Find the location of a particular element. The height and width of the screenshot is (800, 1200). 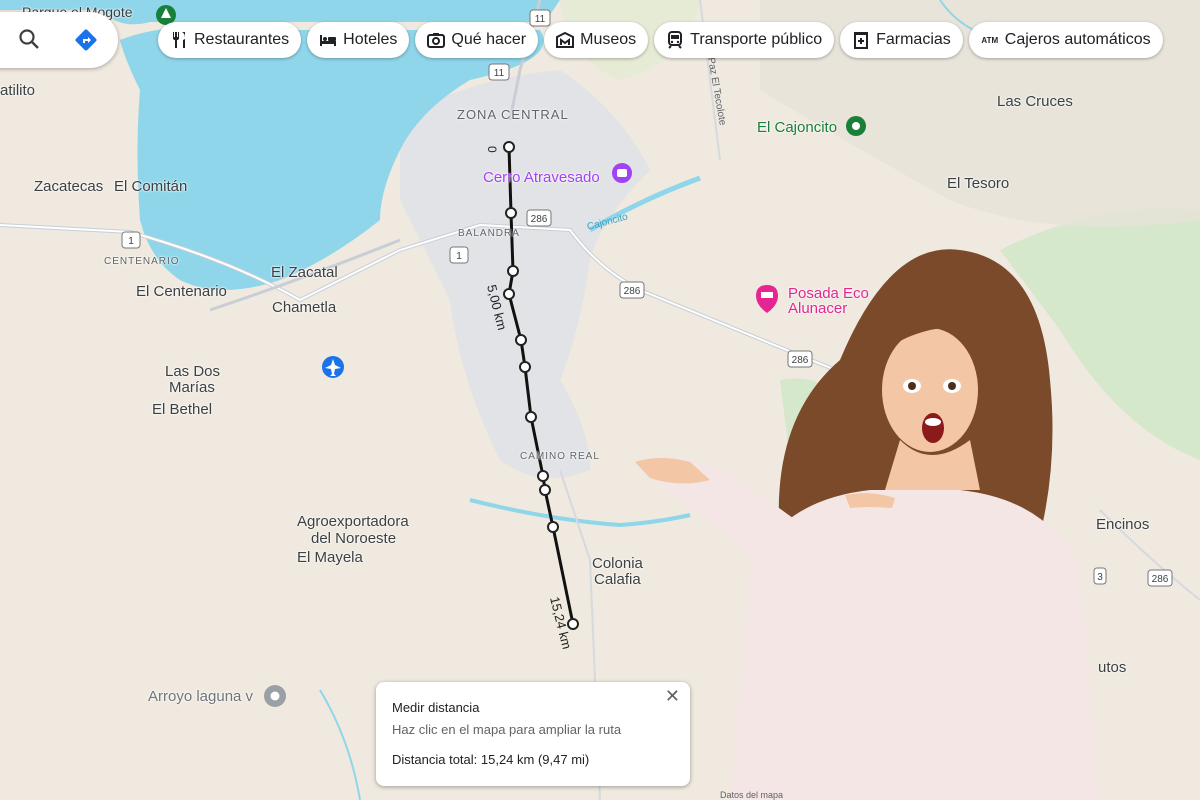

place-label: Chametla is located at coordinates (304, 307).